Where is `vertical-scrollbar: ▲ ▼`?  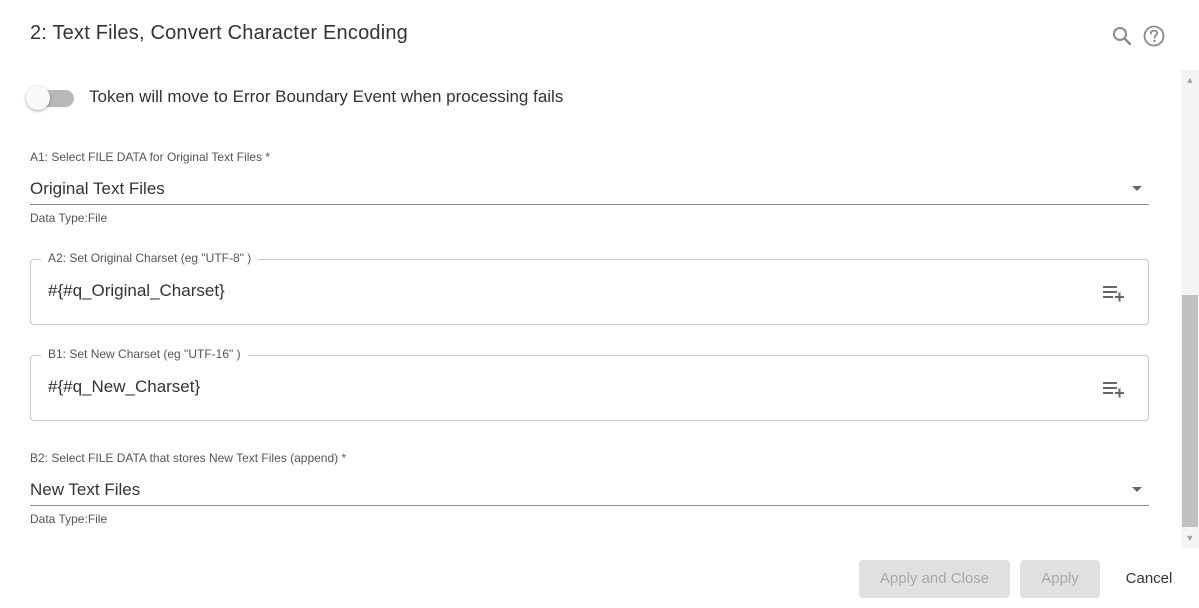 vertical-scrollbar: ▲ ▼ is located at coordinates (1190, 309).